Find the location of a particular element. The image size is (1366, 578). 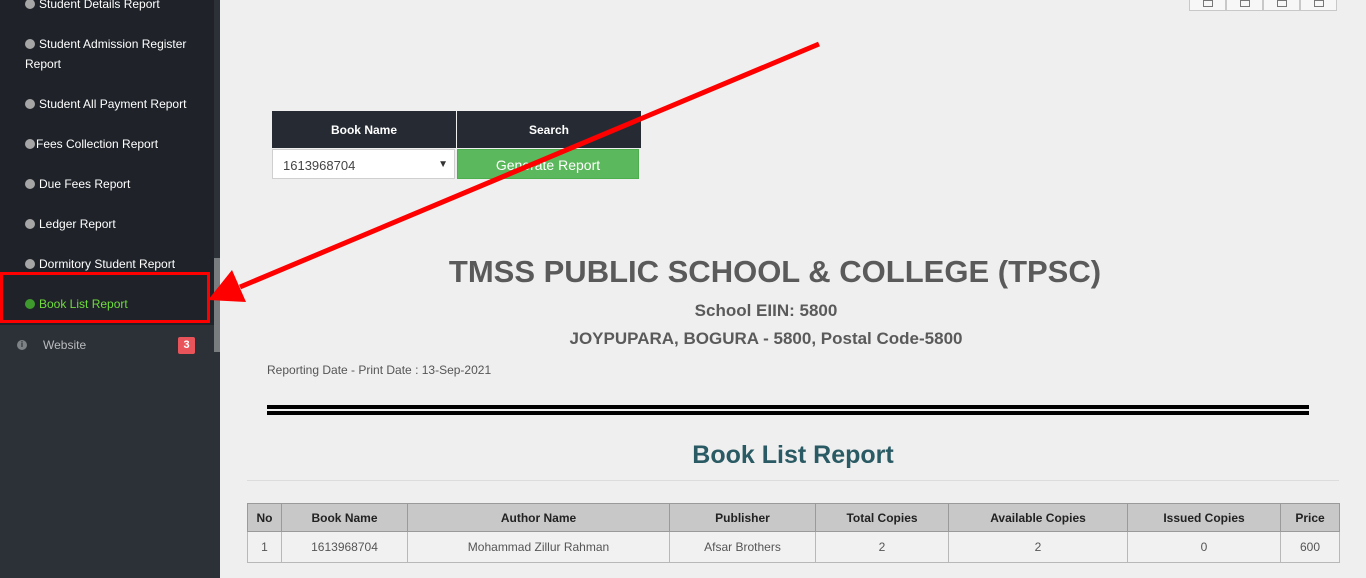

book-name-header: Book Name is located at coordinates (364, 129).